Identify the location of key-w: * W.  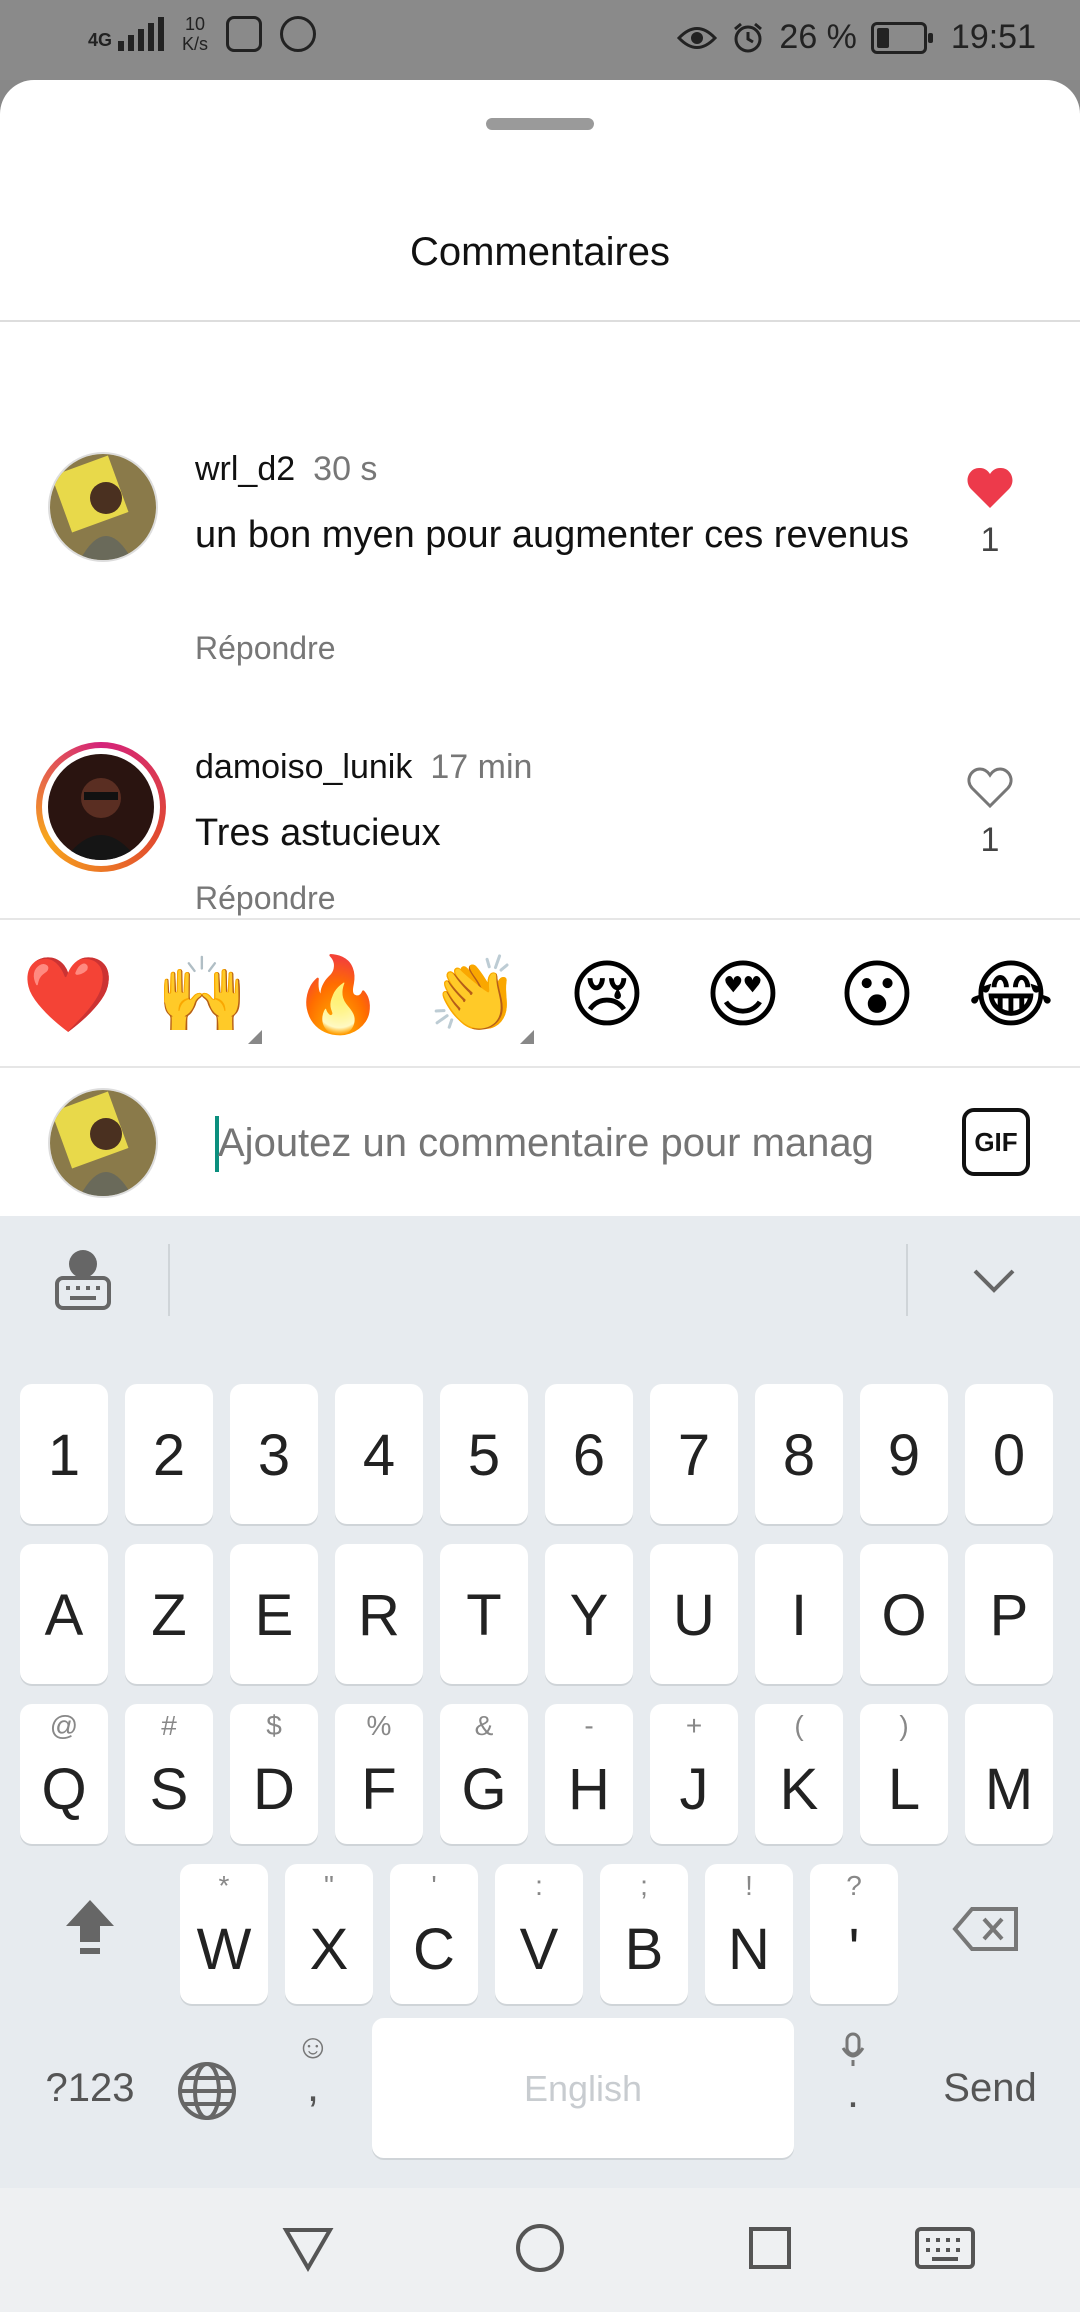
(224, 1934).